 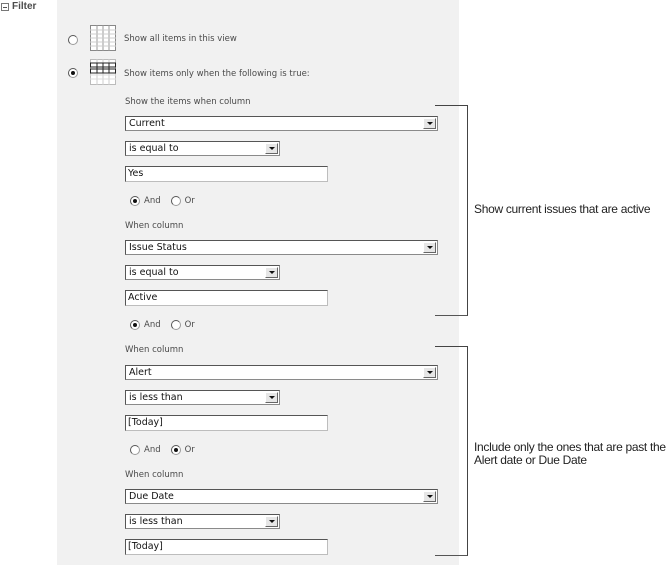 I want to click on show-all-items-label: Show all items in this view, so click(x=180, y=39).